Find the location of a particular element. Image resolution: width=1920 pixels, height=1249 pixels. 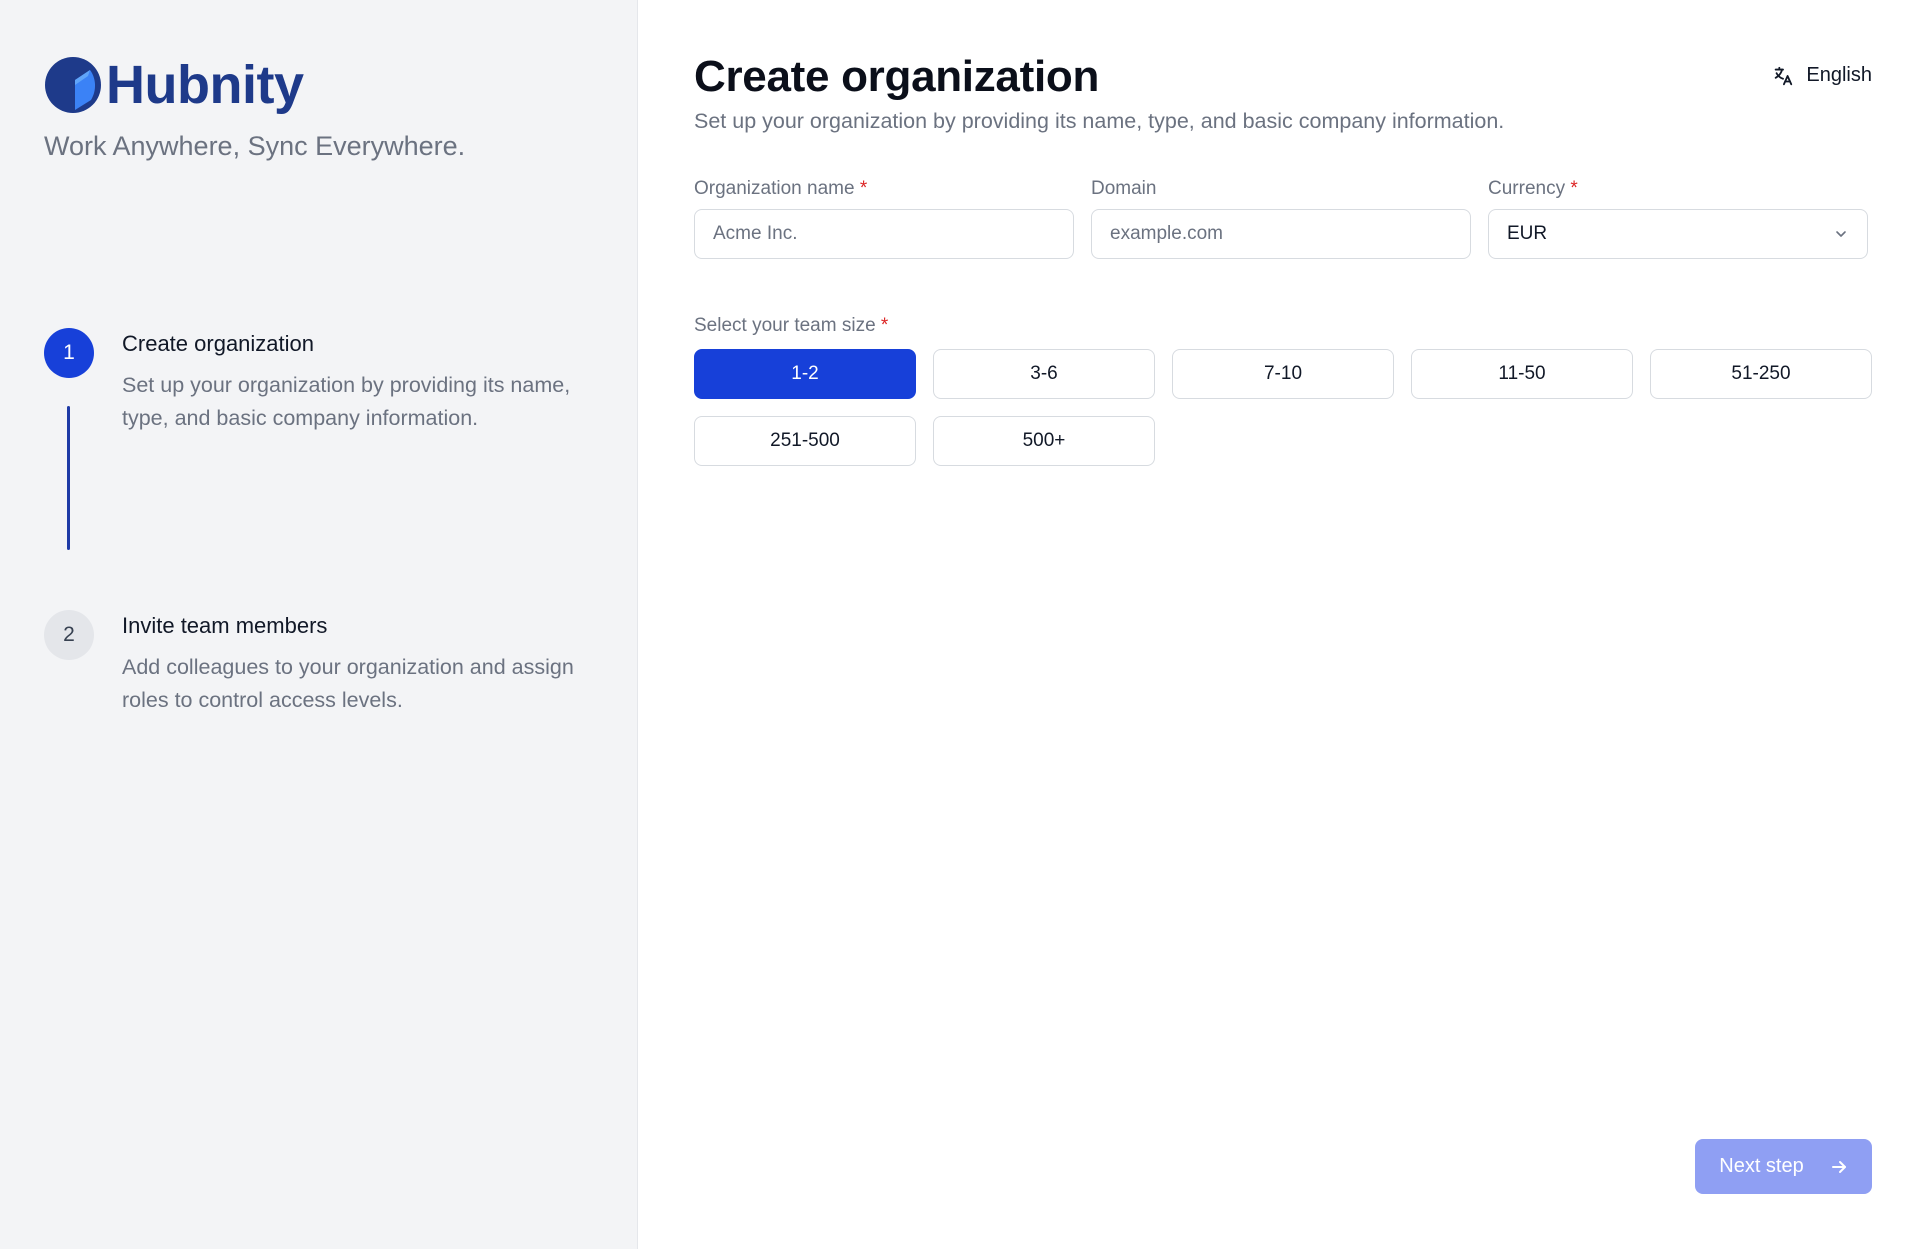

brand: Hubnity is located at coordinates (318, 85).